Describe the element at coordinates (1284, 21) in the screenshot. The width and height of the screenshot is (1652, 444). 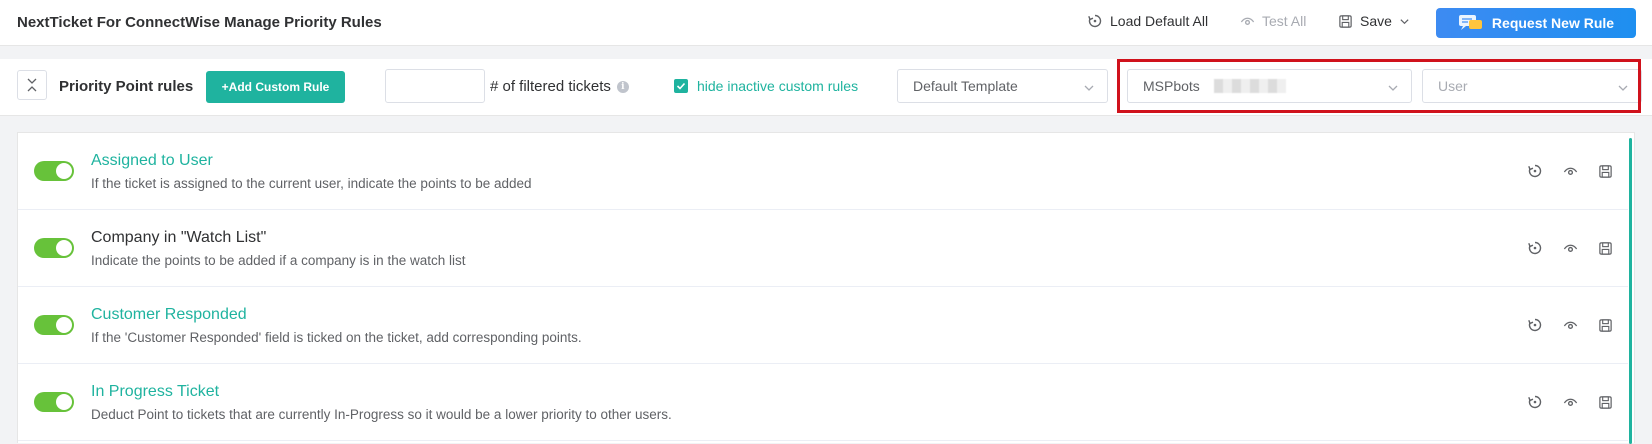
I see `test-all-label: Test All` at that location.